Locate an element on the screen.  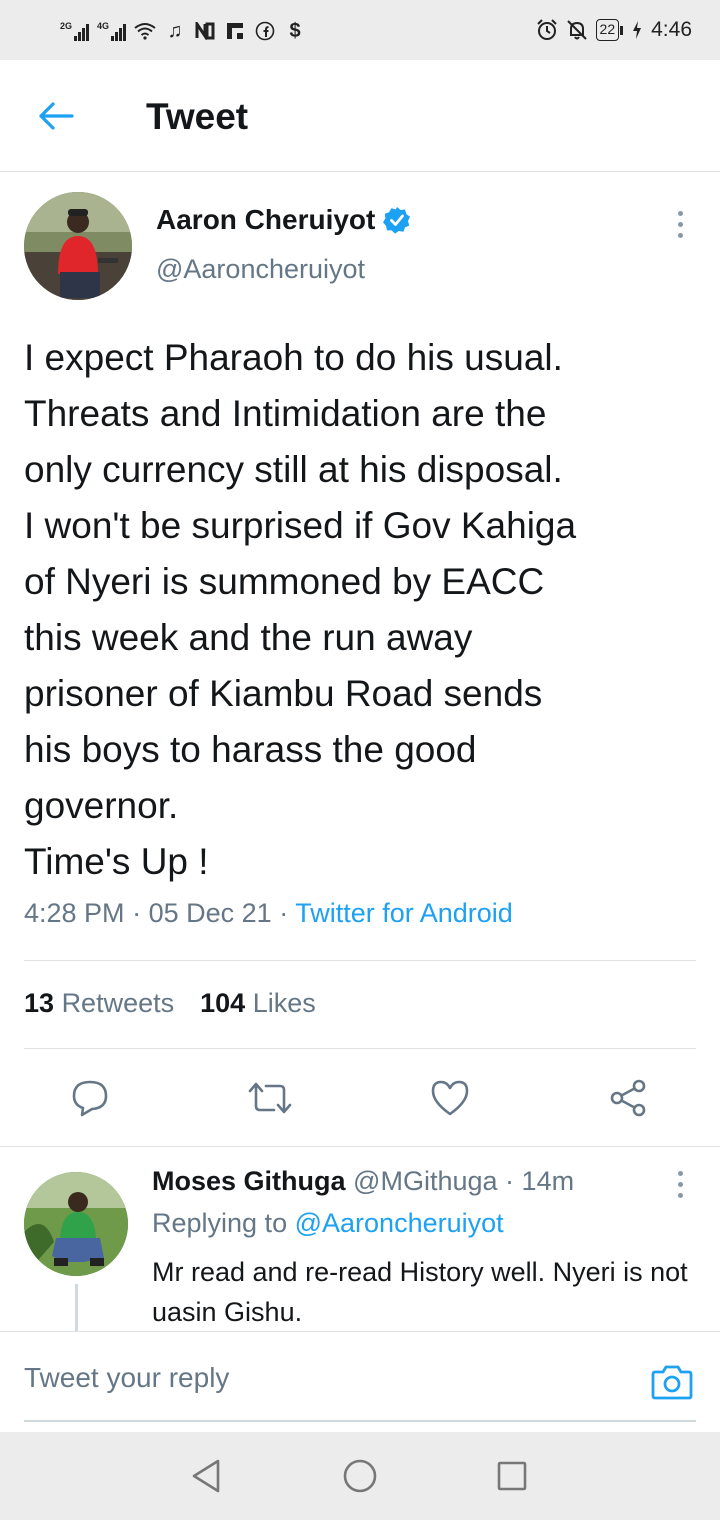
sim1-label: 2G is located at coordinates (66, 26).